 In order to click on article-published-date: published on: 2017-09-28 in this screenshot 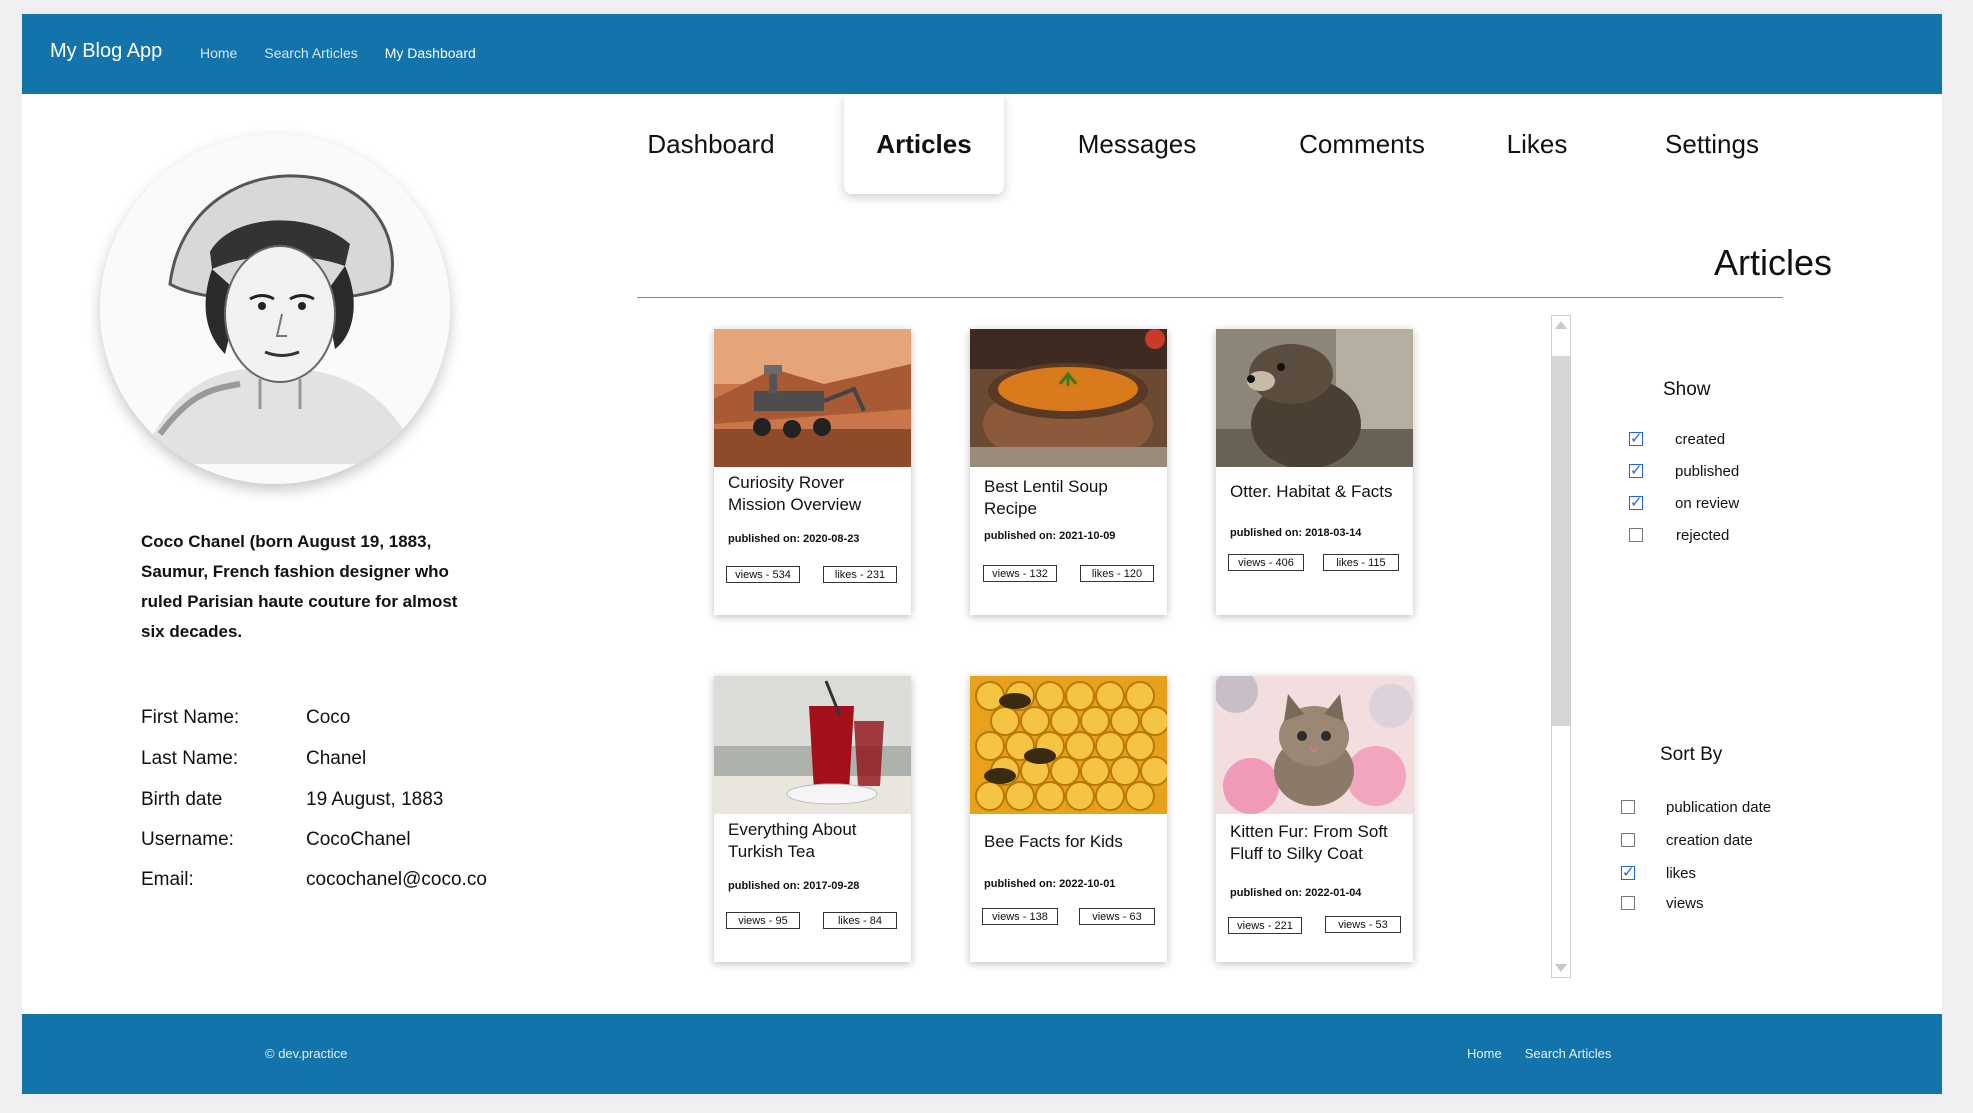, I will do `click(794, 886)`.